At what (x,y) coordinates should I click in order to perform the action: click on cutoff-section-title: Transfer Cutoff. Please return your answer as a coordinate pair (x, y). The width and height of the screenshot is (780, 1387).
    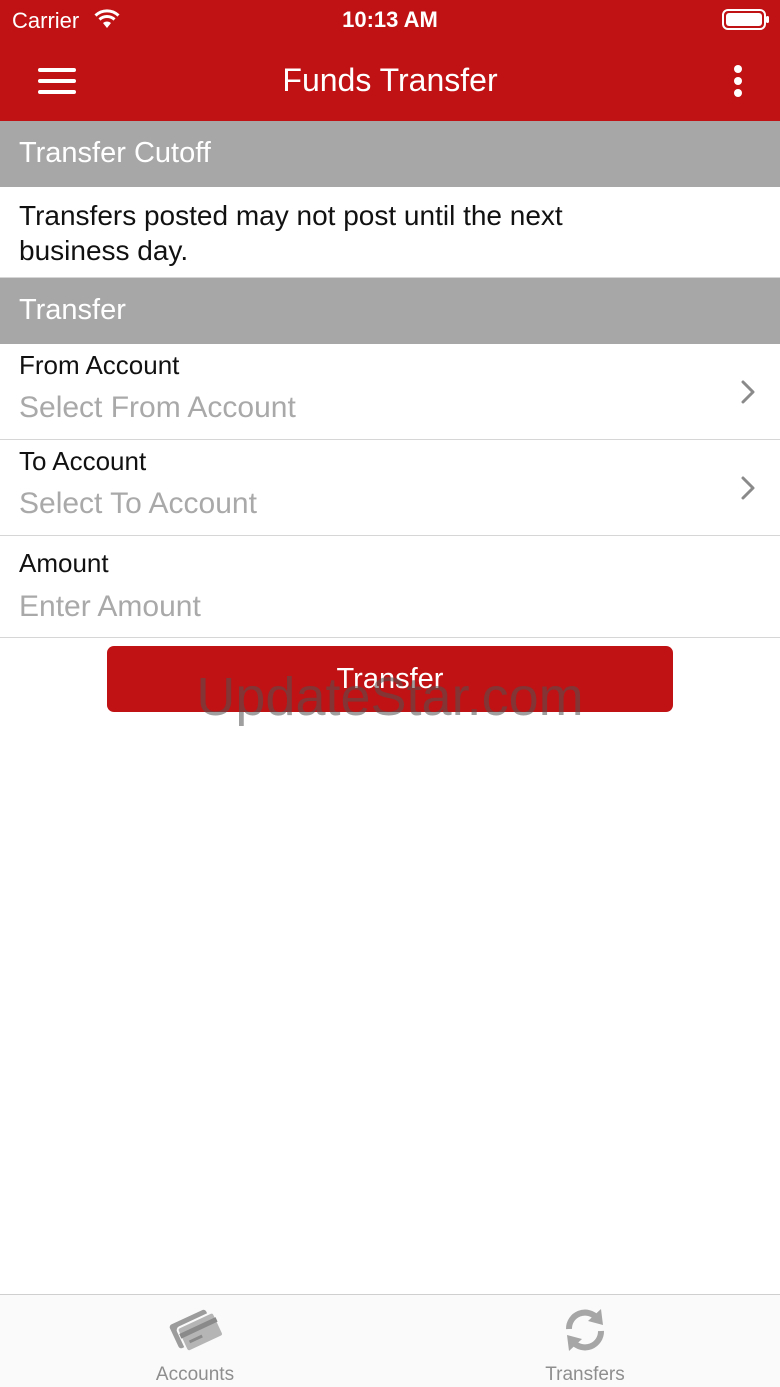
    Looking at the image, I should click on (115, 153).